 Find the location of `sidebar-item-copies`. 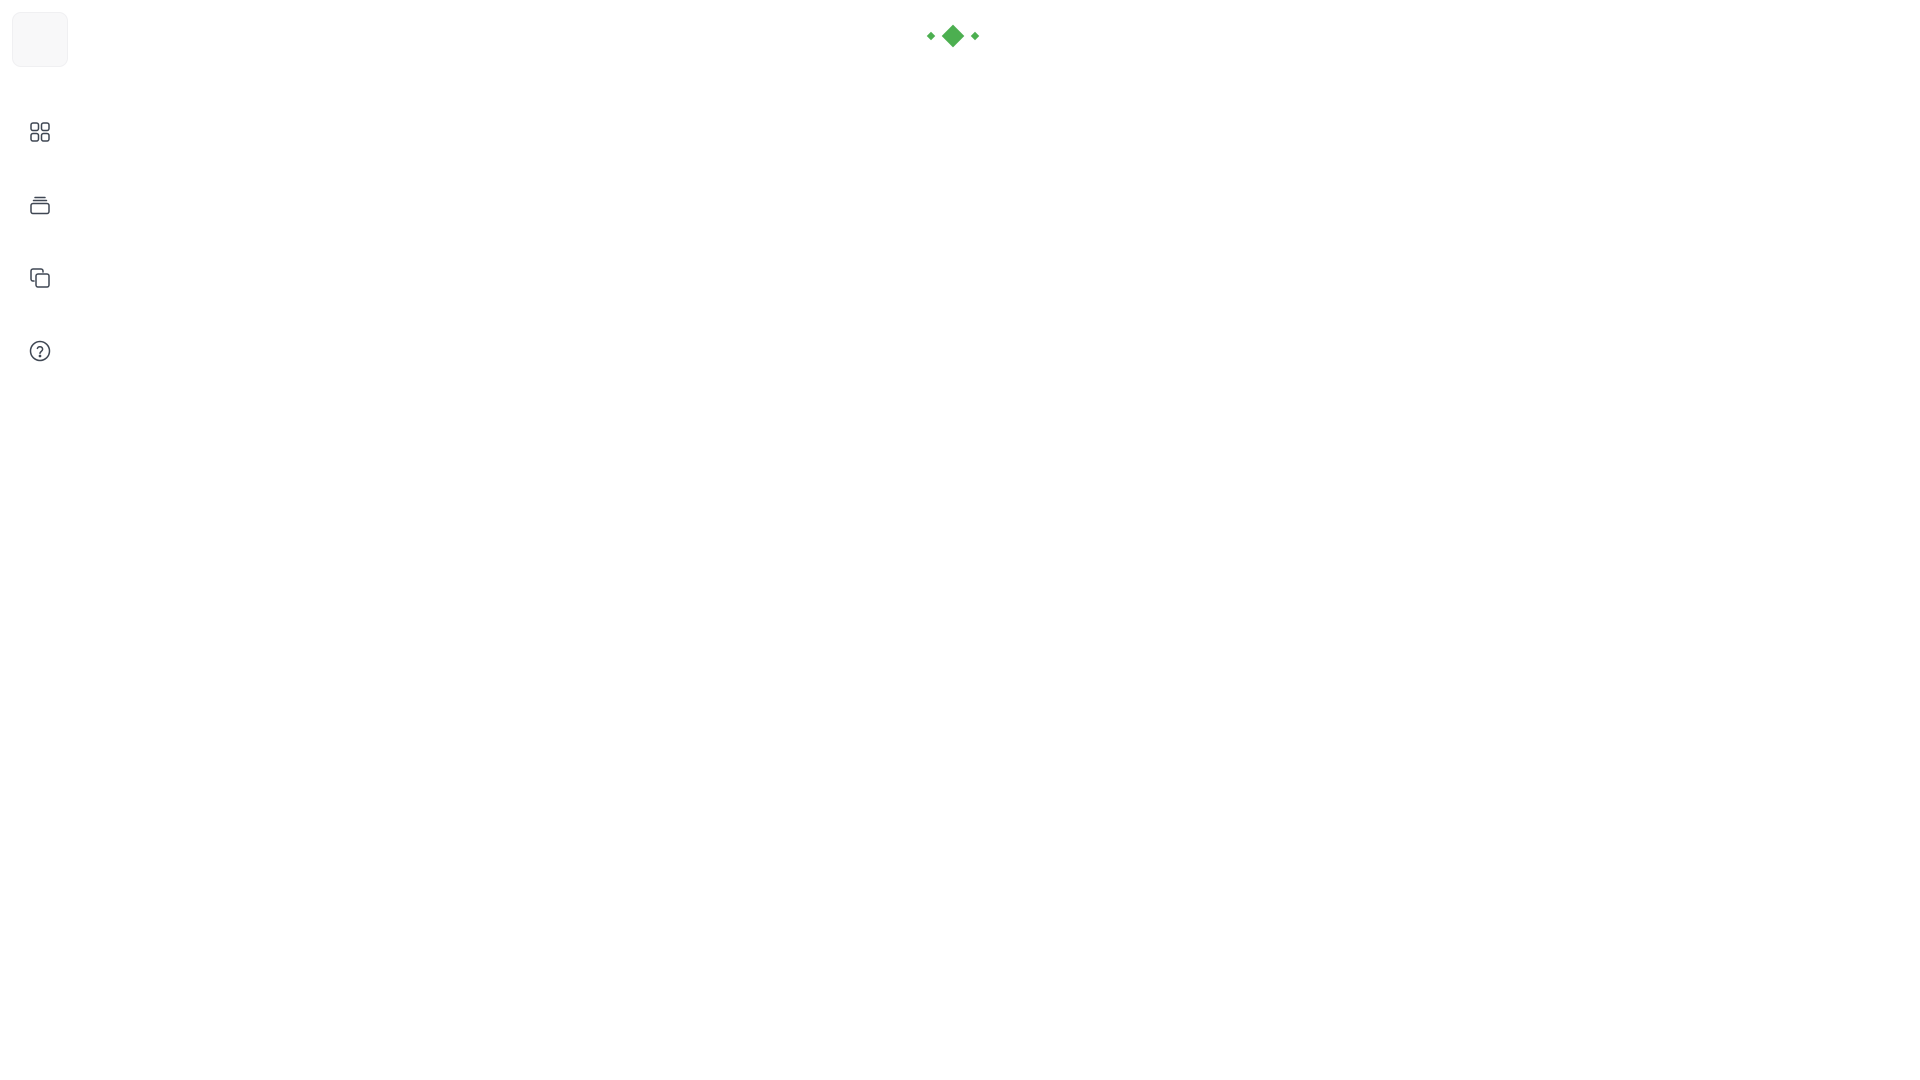

sidebar-item-copies is located at coordinates (40, 278).